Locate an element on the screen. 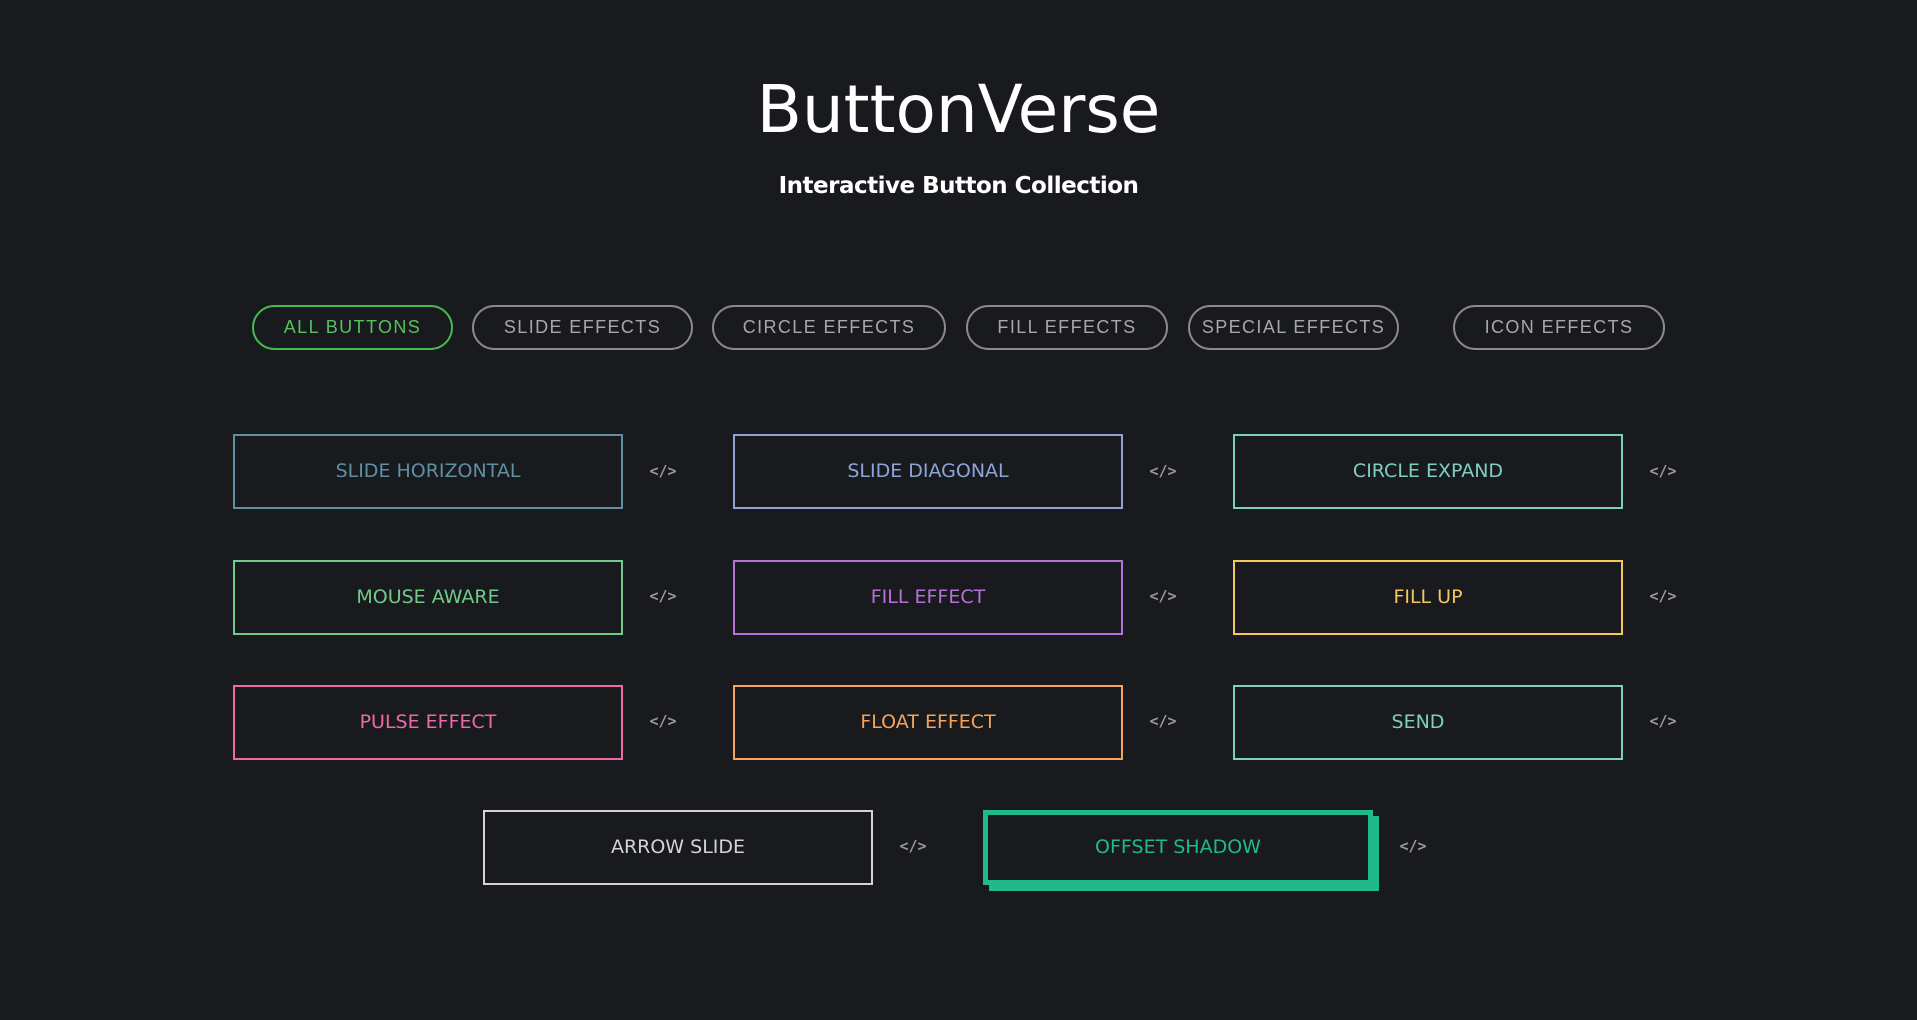 The width and height of the screenshot is (1917, 1020). filter-slide-effects: SLIDE EFFECTS is located at coordinates (582, 327).